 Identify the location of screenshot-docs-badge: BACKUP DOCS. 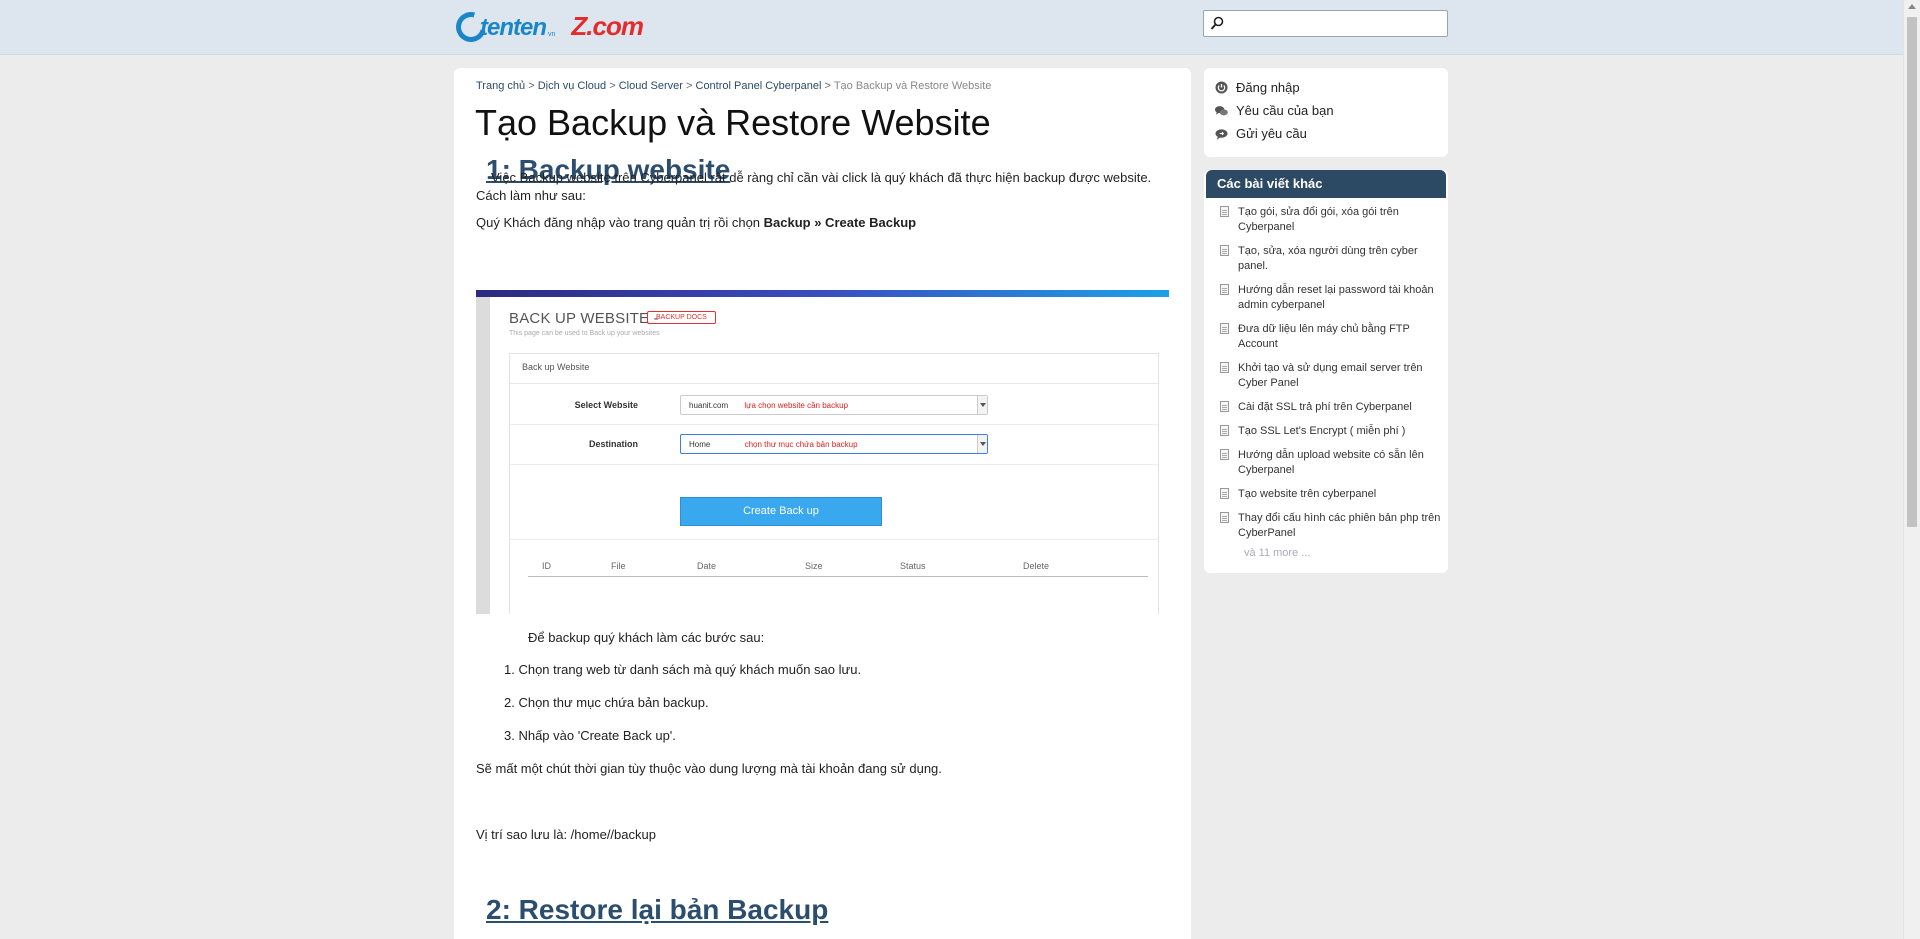
(681, 317).